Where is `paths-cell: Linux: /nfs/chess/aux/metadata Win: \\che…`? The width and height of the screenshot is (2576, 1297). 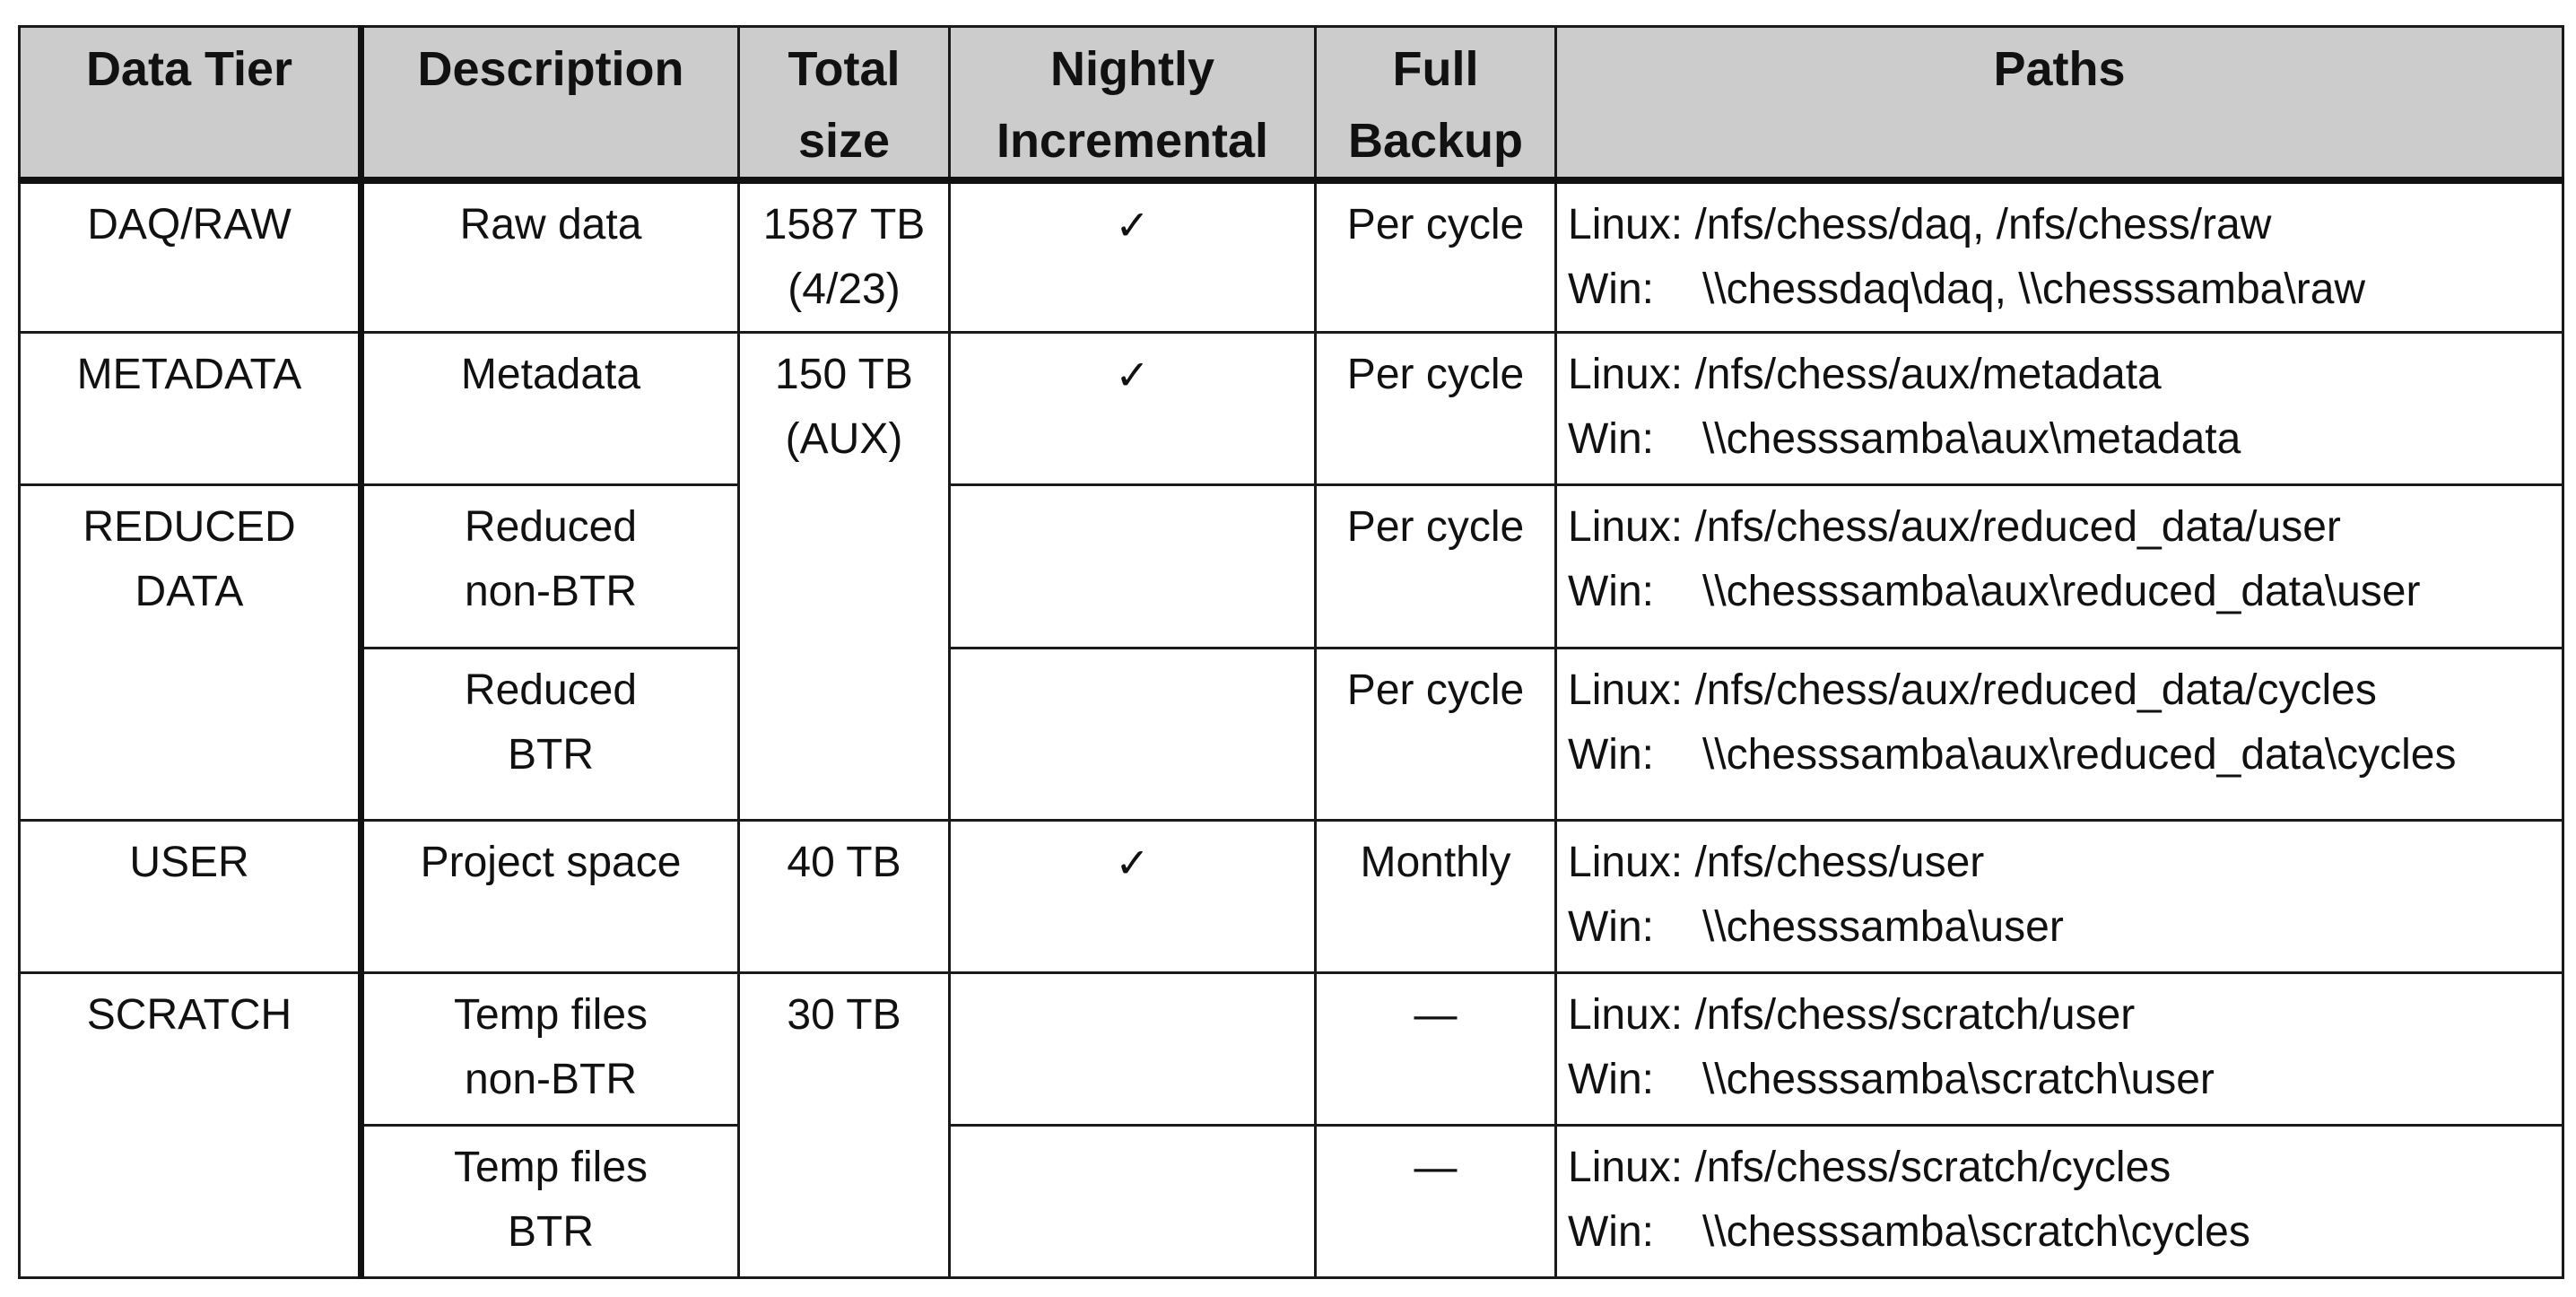 paths-cell: Linux: /nfs/chess/aux/metadata Win: \\che… is located at coordinates (2059, 409).